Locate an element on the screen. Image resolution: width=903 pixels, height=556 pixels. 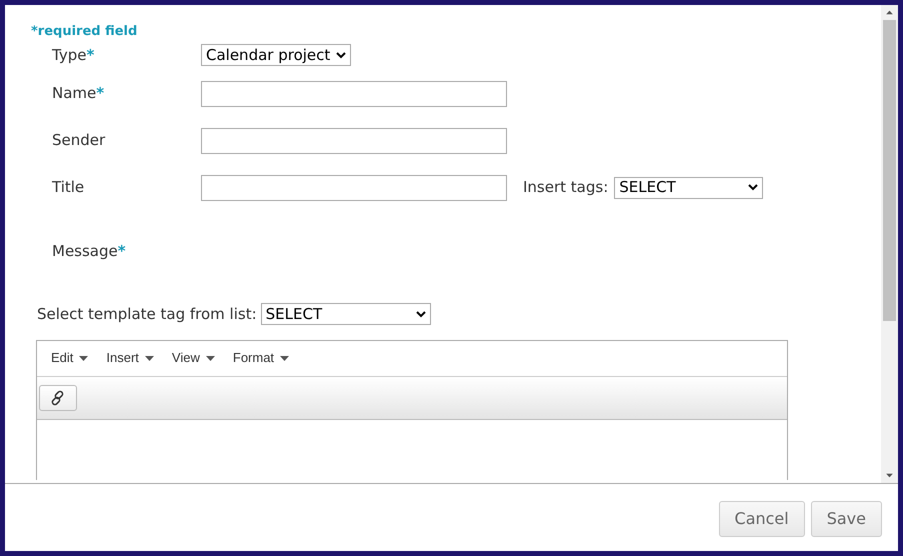
menu-button: Edit is located at coordinates (69, 358).